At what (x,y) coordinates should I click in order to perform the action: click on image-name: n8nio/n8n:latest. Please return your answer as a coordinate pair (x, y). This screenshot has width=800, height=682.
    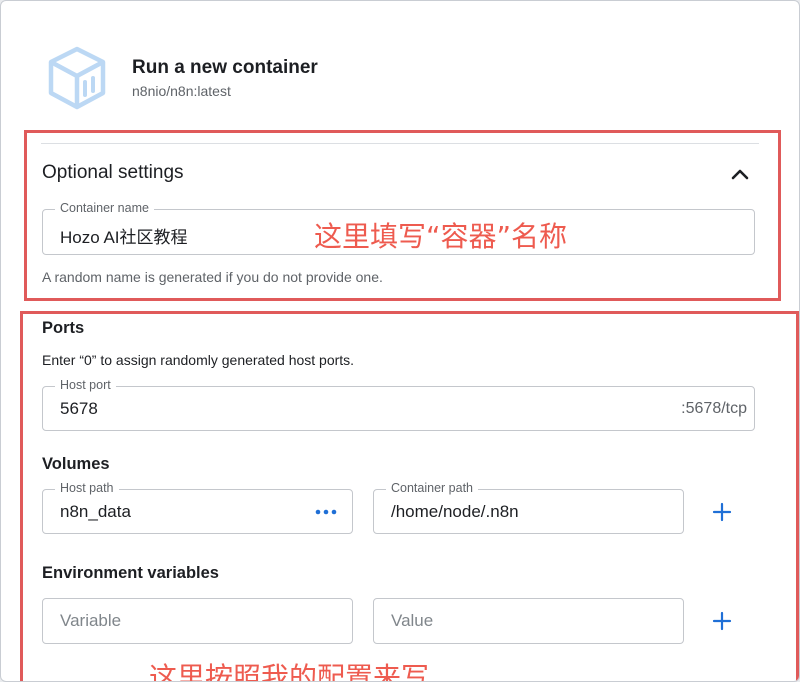
    Looking at the image, I should click on (181, 91).